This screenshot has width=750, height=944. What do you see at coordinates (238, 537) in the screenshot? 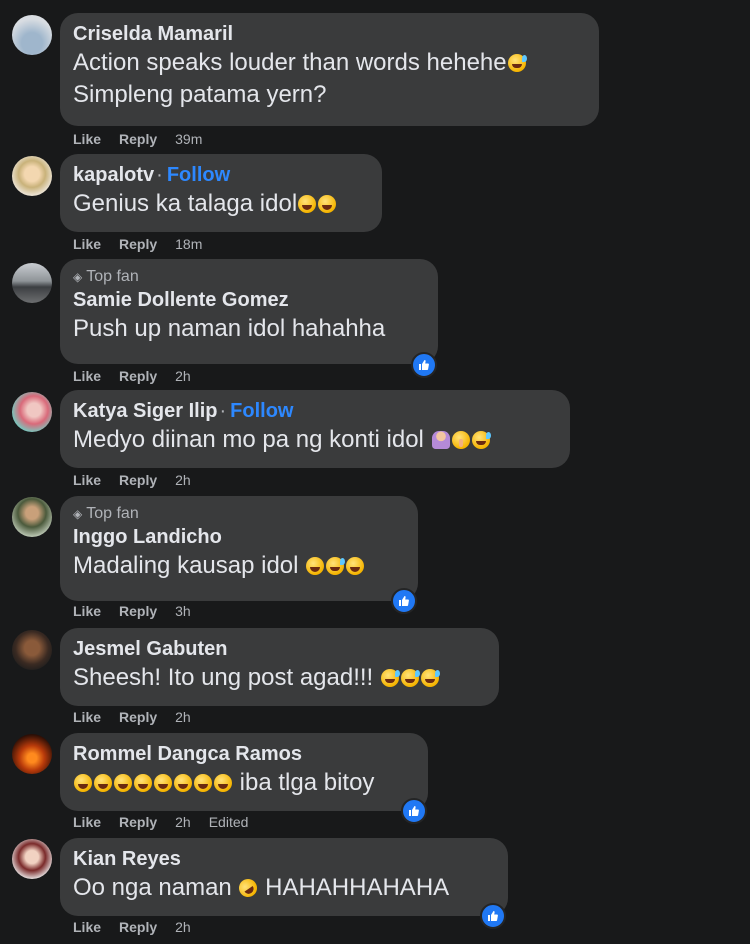
I see `commenter-name: Inggo Landicho` at bounding box center [238, 537].